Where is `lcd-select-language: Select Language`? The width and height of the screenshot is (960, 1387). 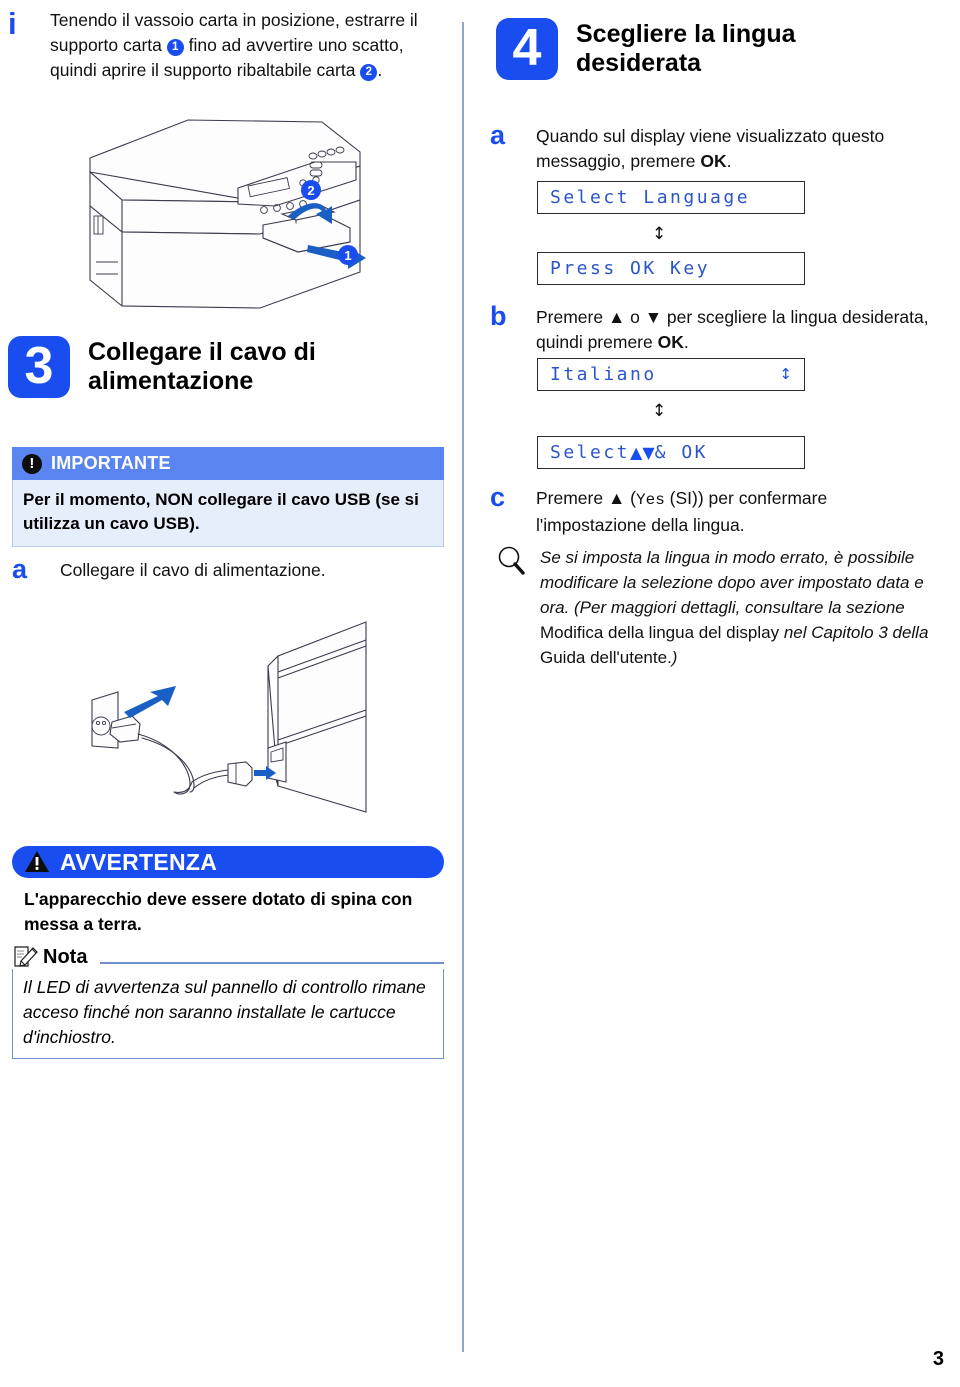 lcd-select-language: Select Language is located at coordinates (671, 197).